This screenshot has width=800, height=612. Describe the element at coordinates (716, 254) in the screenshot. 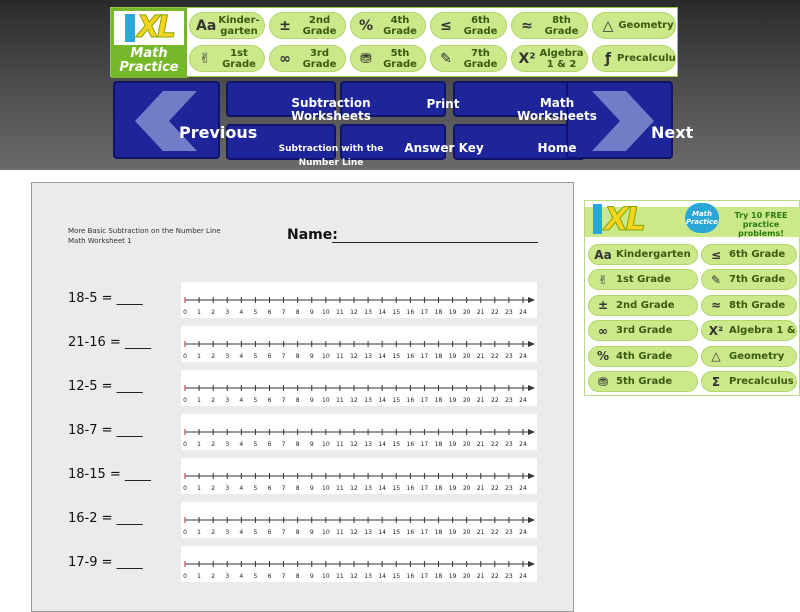

I see `less-equal-icon: ≤` at that location.